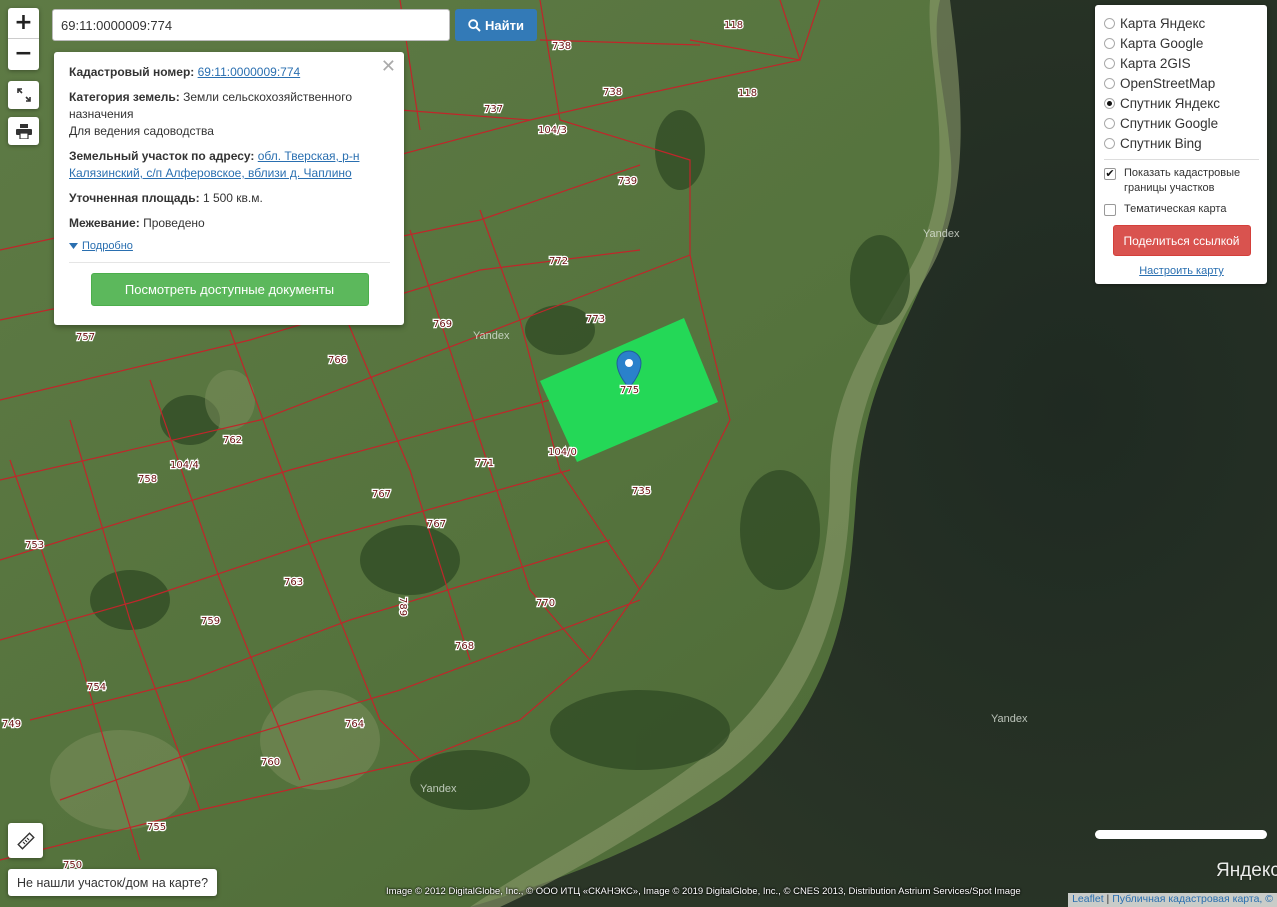  What do you see at coordinates (464, 646) in the screenshot?
I see `parcel-label: 768` at bounding box center [464, 646].